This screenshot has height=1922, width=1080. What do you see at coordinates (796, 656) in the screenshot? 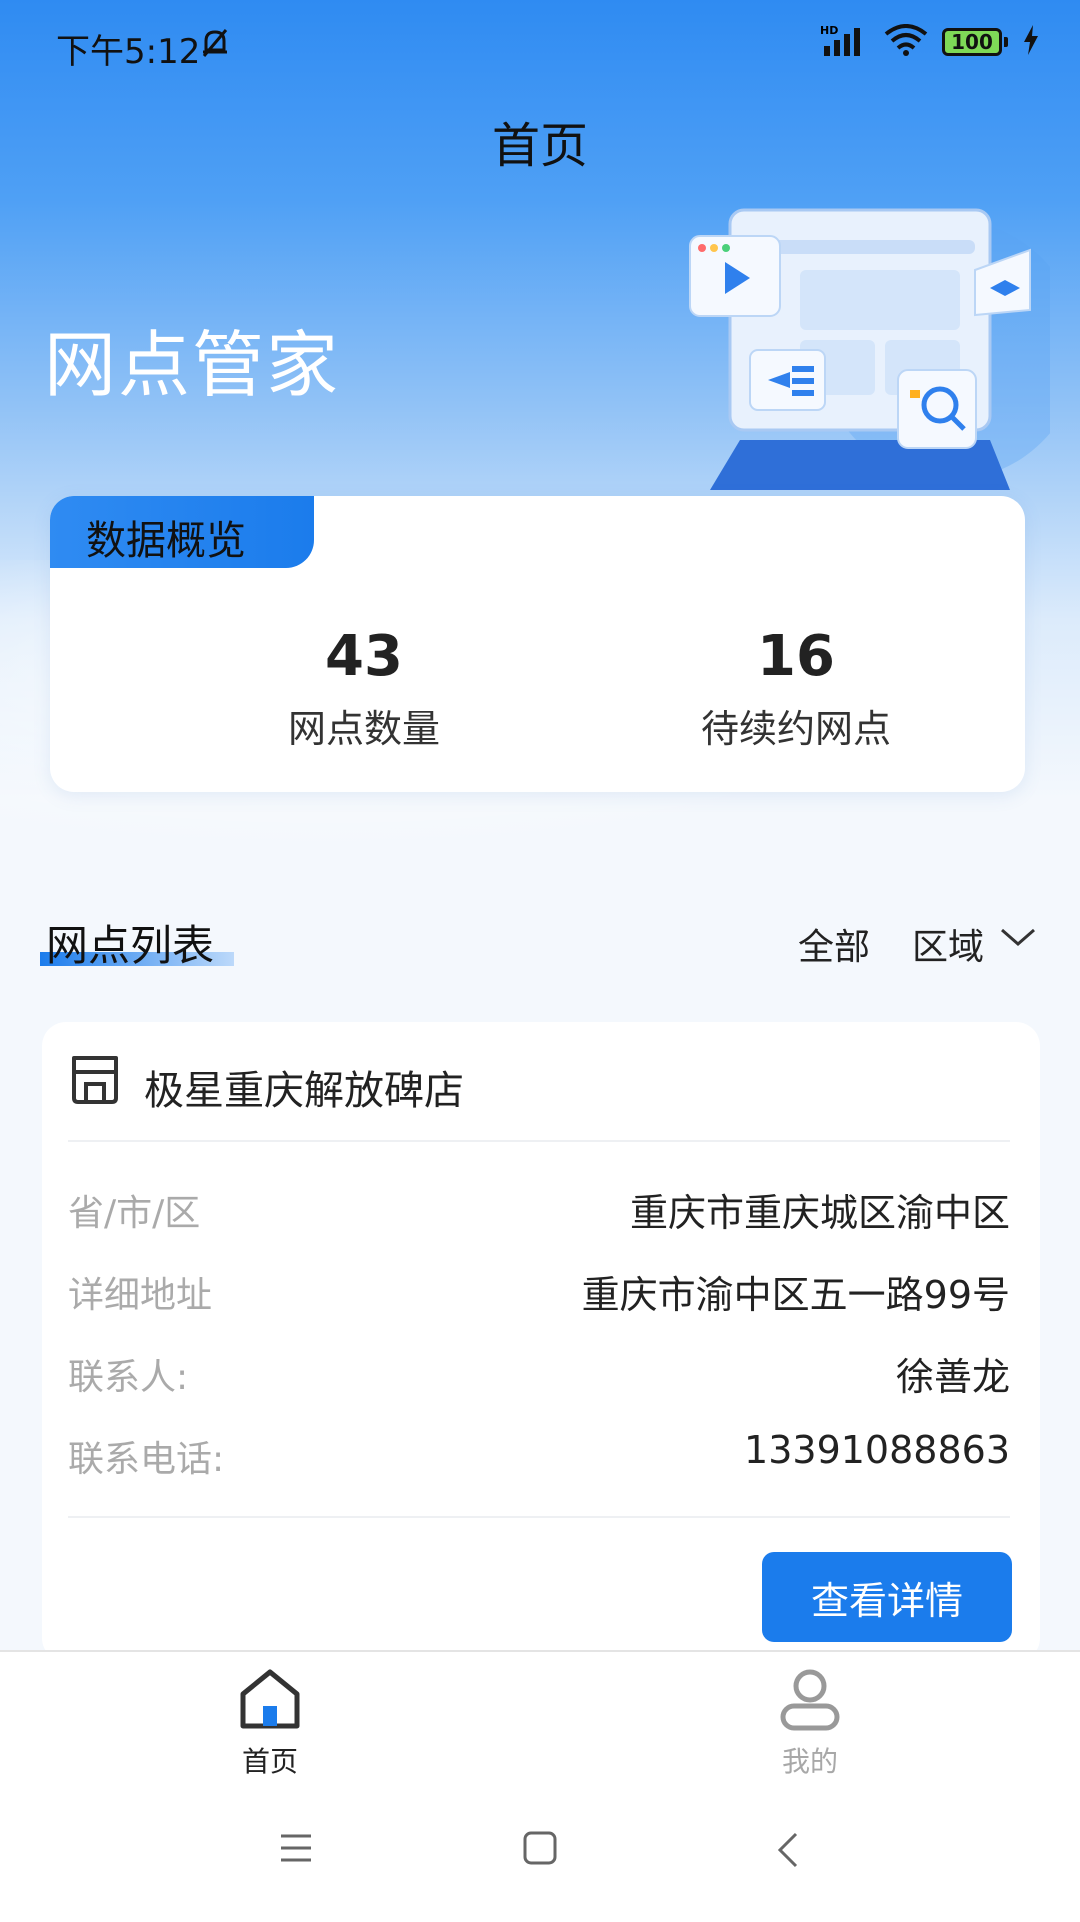
I see `stat-value: 16` at bounding box center [796, 656].